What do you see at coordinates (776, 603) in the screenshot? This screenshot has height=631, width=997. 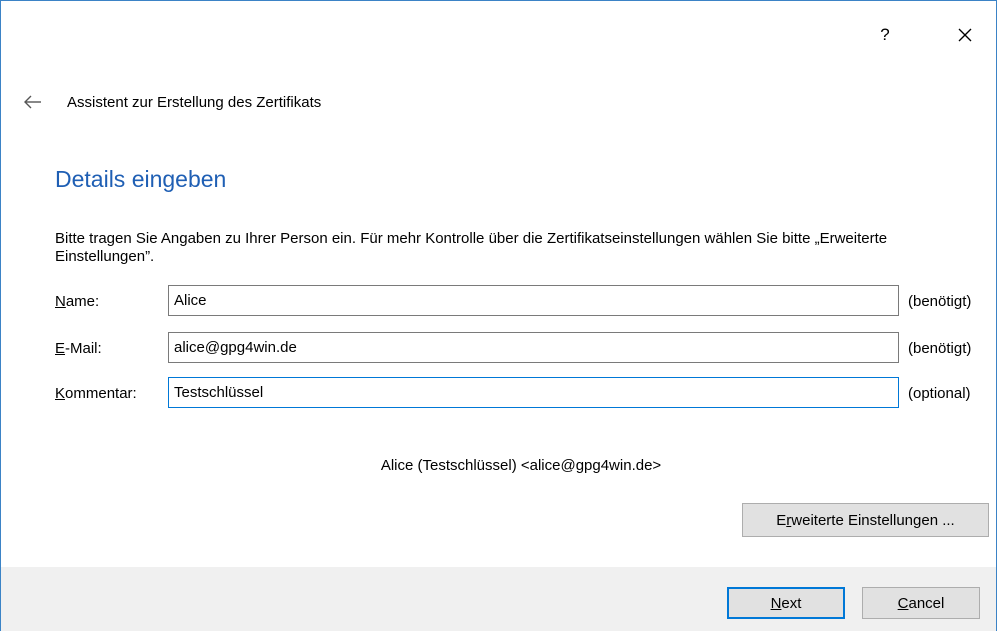 I see `next-accesskey: N` at bounding box center [776, 603].